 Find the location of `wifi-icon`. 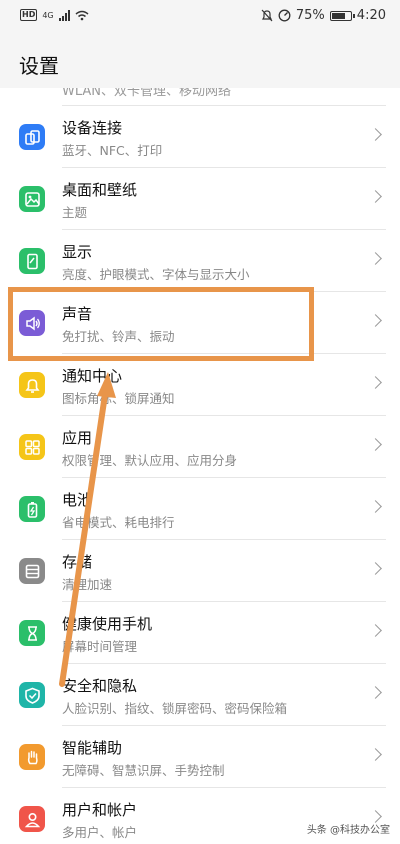

wifi-icon is located at coordinates (82, 15).